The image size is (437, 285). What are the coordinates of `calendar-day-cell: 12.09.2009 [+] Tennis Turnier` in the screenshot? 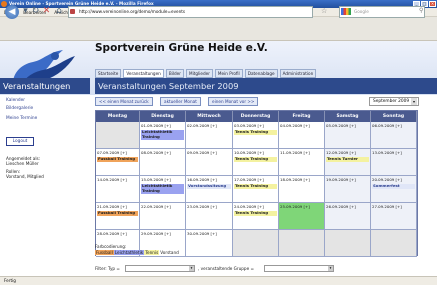 It's located at (348, 162).